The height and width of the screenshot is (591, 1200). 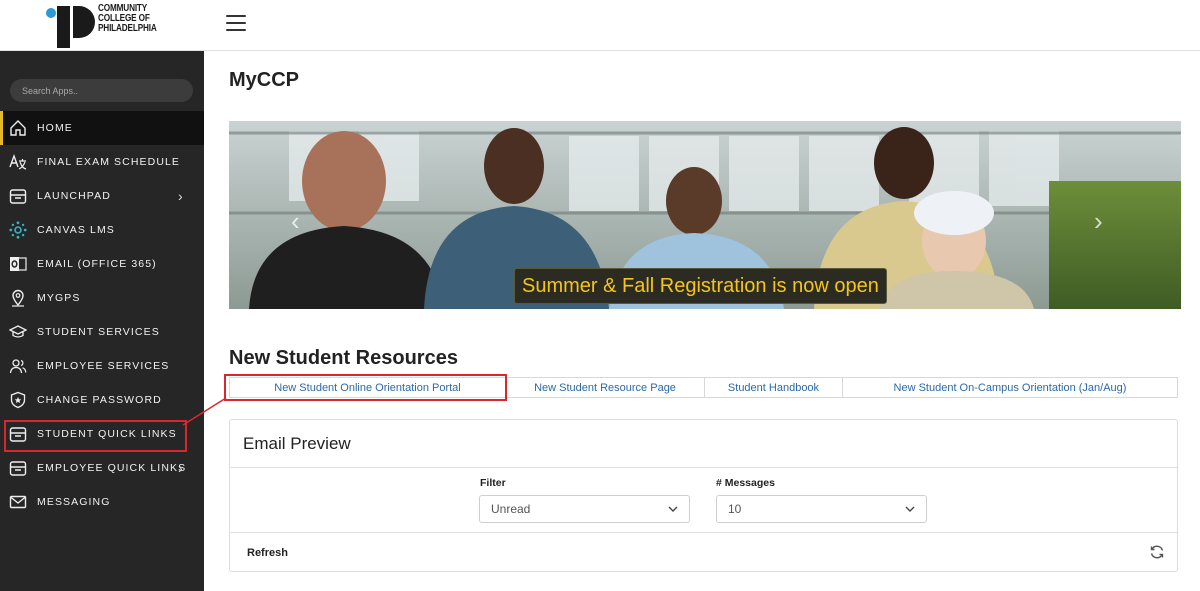 I want to click on messages-label: # Messages, so click(x=745, y=483).